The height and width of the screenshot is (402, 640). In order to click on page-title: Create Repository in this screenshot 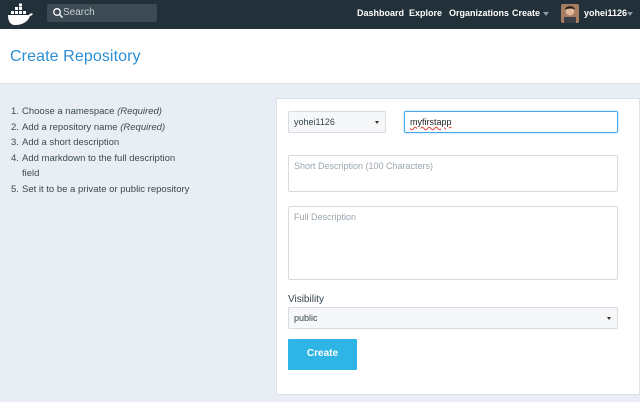, I will do `click(75, 56)`.